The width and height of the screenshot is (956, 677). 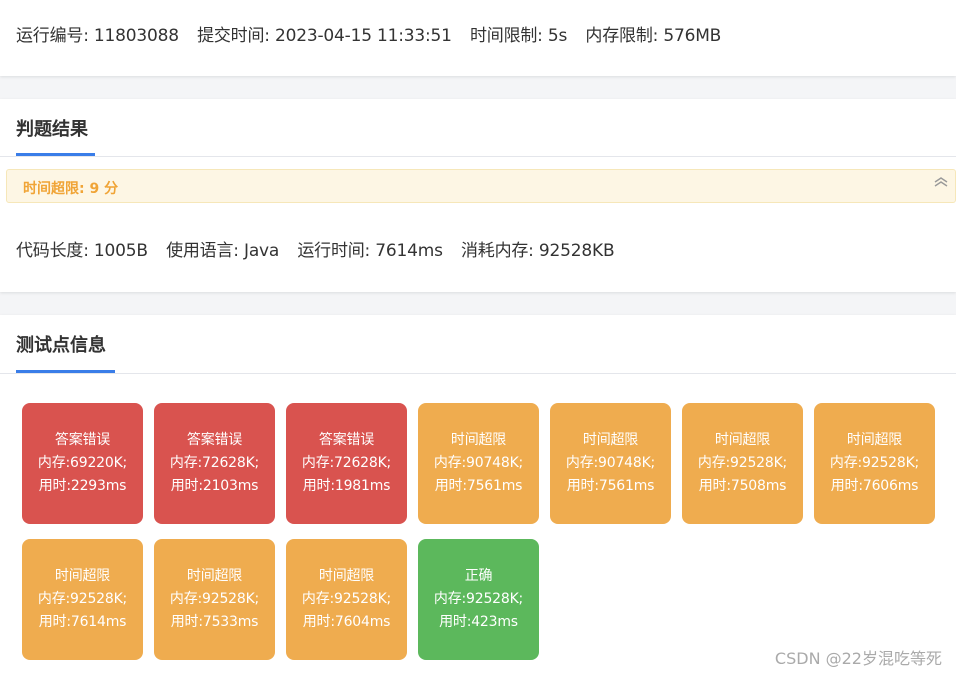 I want to click on test-case-time: 用时:7533ms, so click(x=214, y=622).